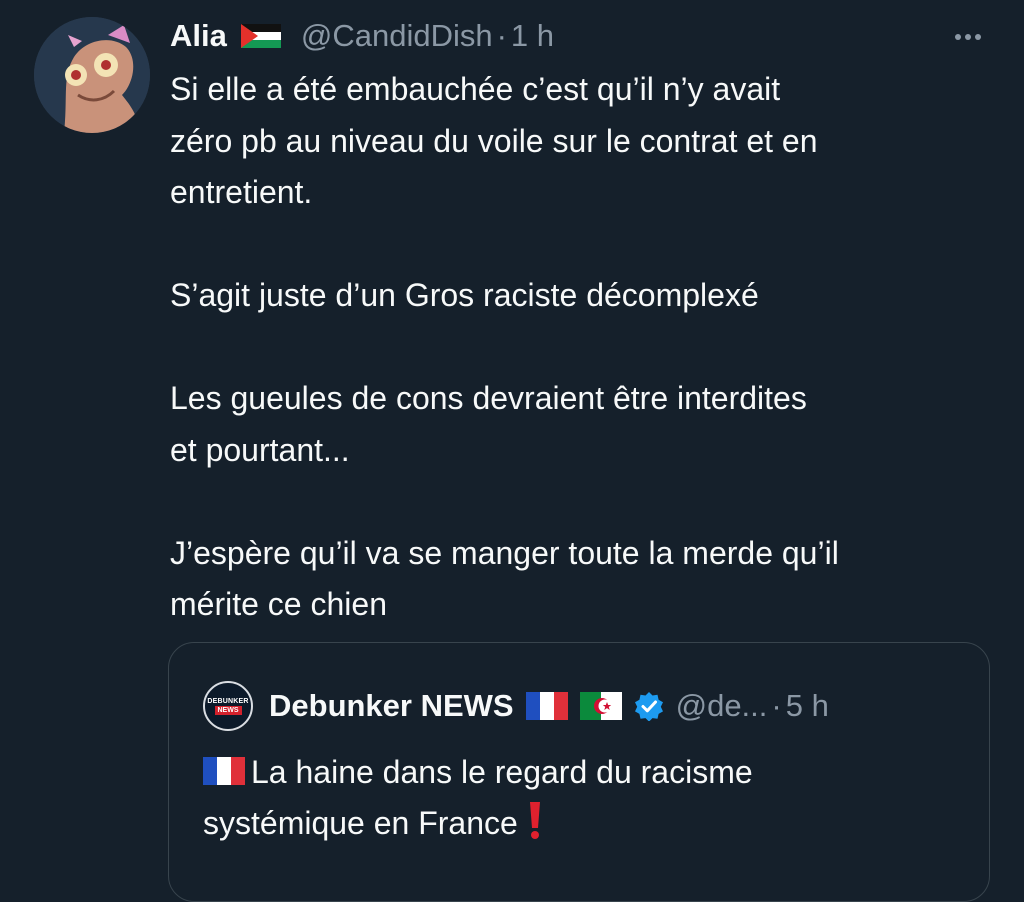  What do you see at coordinates (532, 36) in the screenshot?
I see `tweet-timestamp: 1 h` at bounding box center [532, 36].